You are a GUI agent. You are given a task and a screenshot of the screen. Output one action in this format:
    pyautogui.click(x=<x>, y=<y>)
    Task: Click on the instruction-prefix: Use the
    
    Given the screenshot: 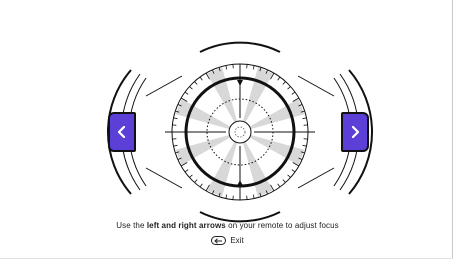 What is the action you would take?
    pyautogui.click(x=131, y=225)
    